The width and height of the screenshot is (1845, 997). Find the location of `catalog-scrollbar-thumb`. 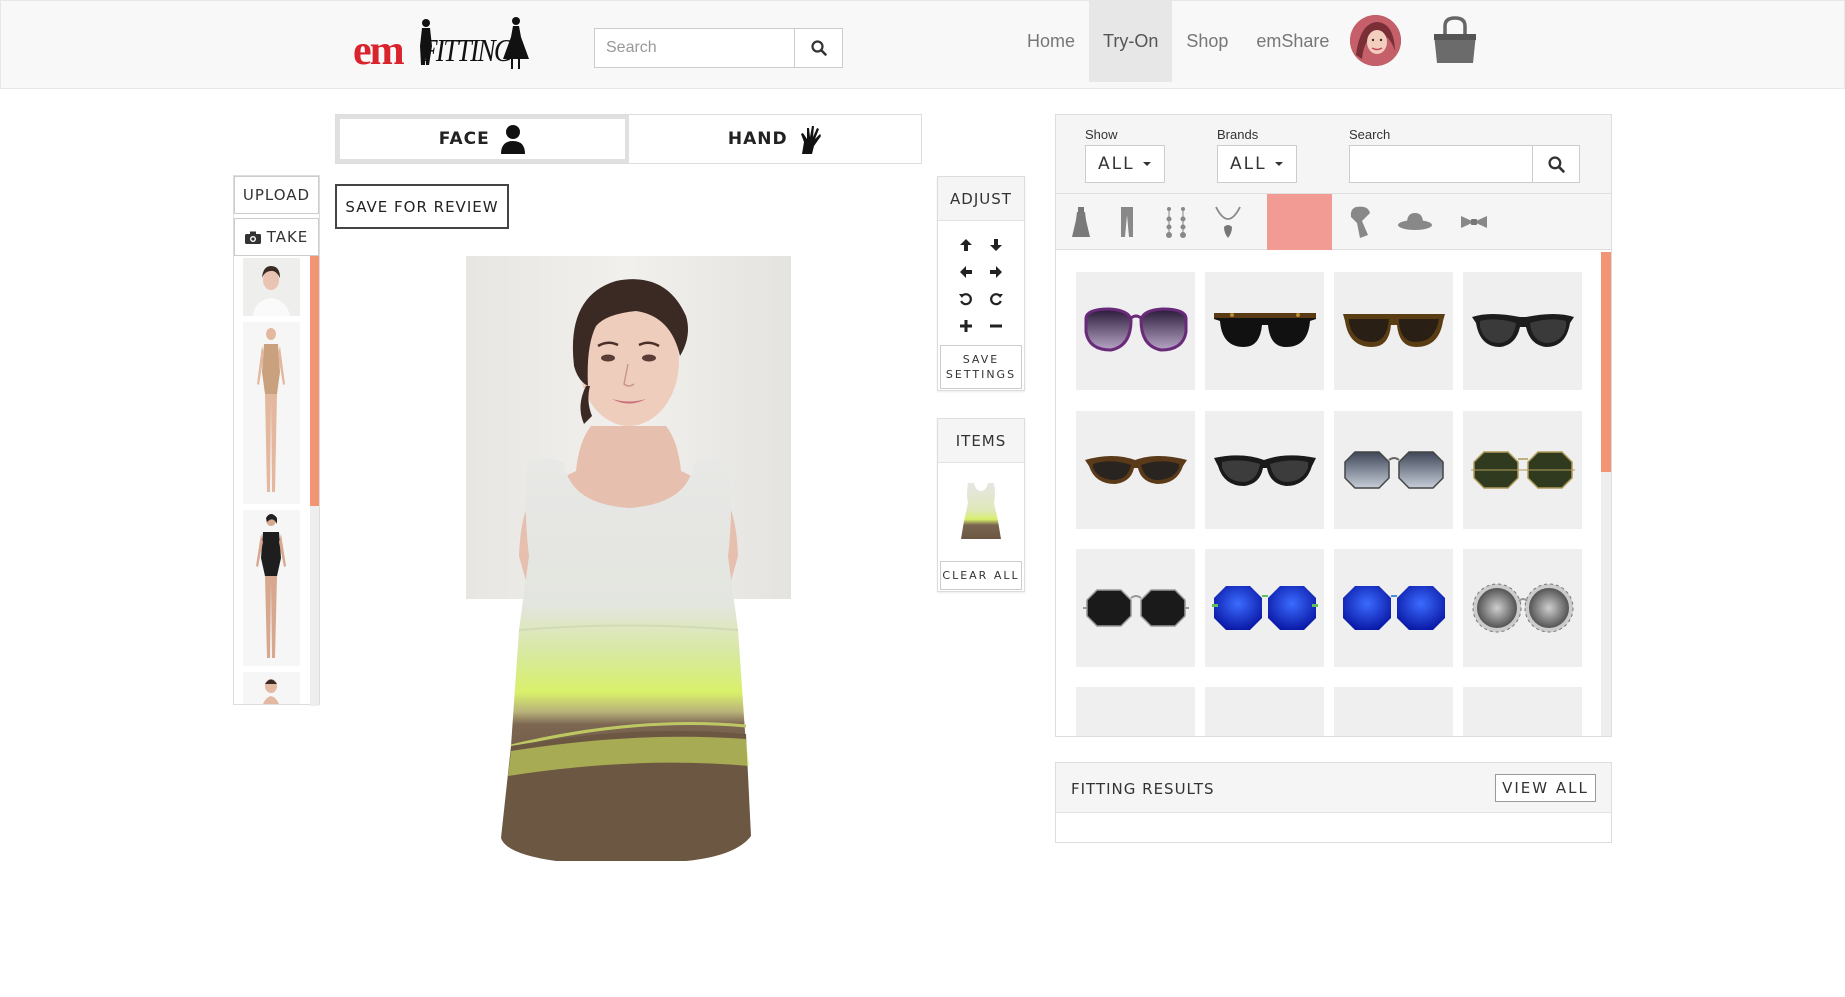

catalog-scrollbar-thumb is located at coordinates (1606, 362).